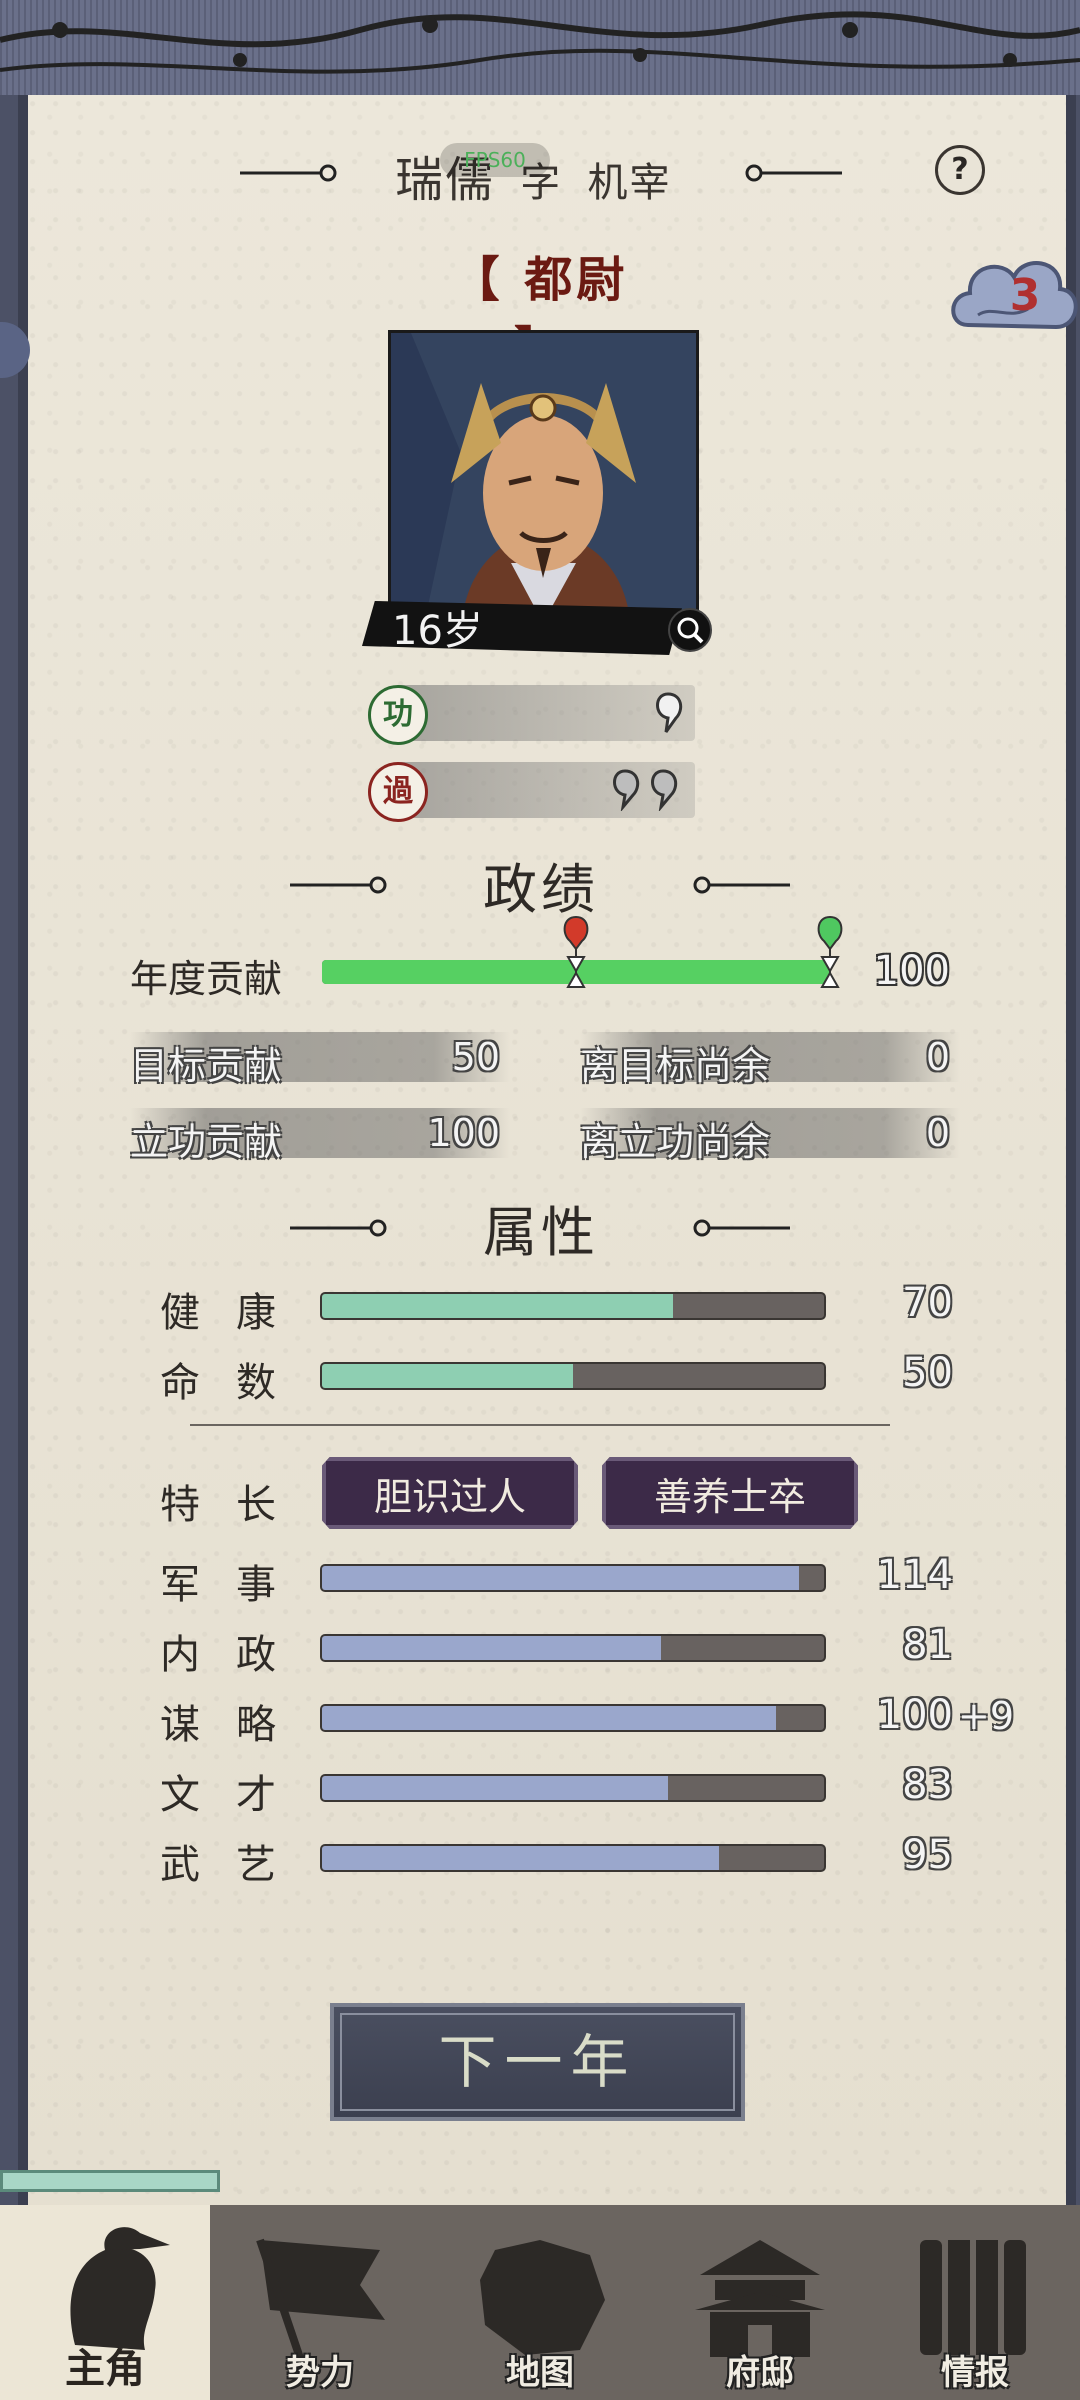 Image resolution: width=1080 pixels, height=2400 pixels. I want to click on fate-bar, so click(573, 1376).